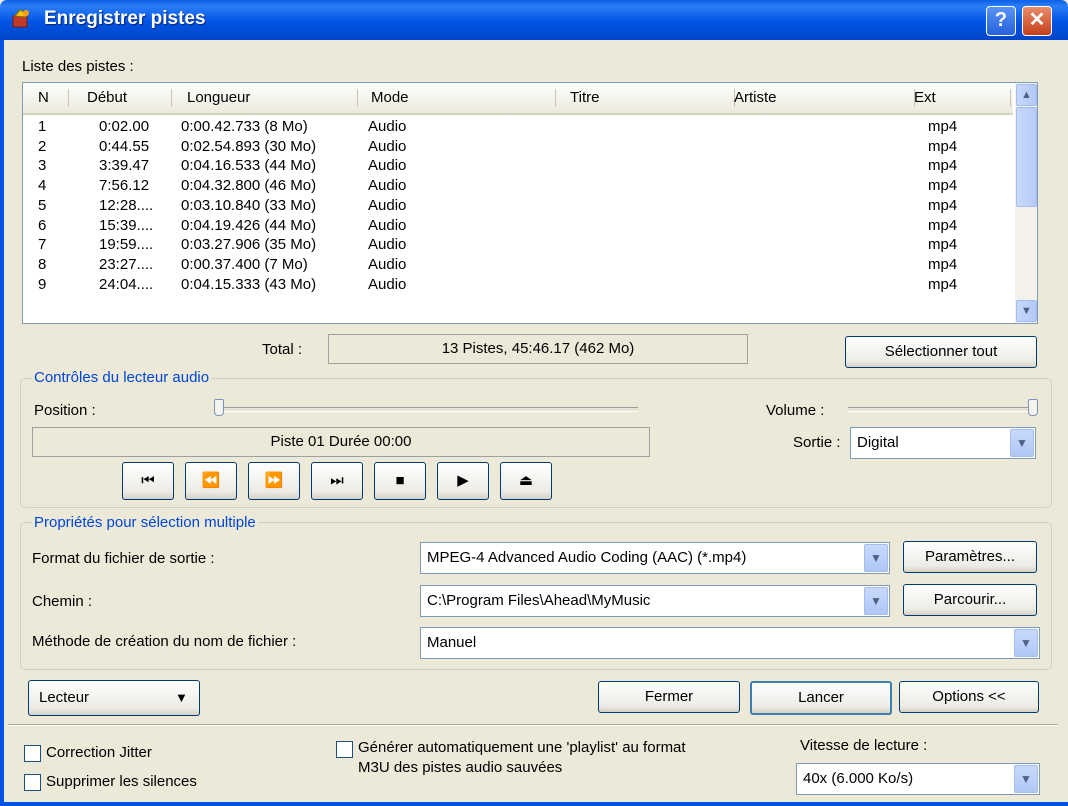 This screenshot has width=1068, height=806. Describe the element at coordinates (795, 410) in the screenshot. I see `volume-label: Volume :` at that location.